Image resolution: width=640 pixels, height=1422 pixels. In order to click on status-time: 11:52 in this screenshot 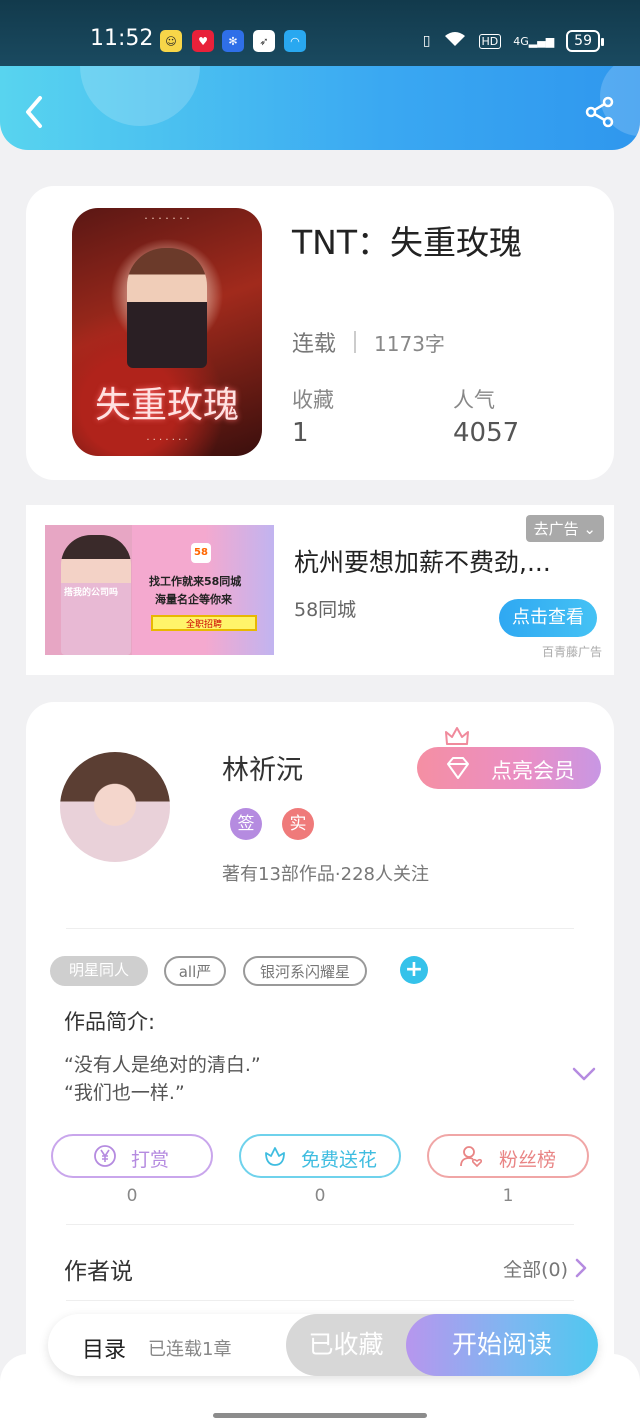, I will do `click(122, 38)`.